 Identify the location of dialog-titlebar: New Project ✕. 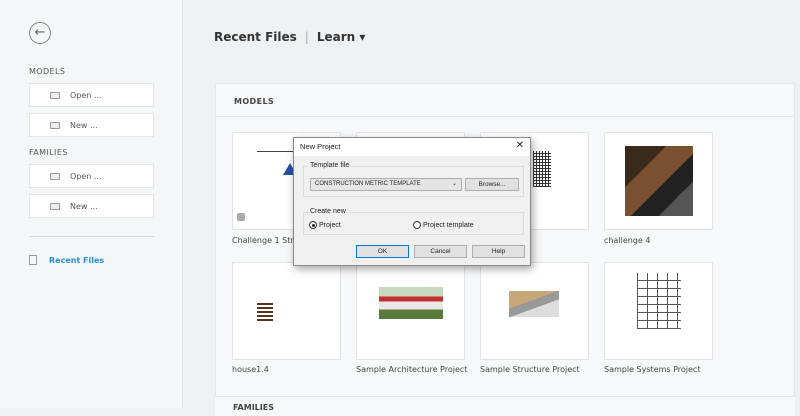
(412, 147).